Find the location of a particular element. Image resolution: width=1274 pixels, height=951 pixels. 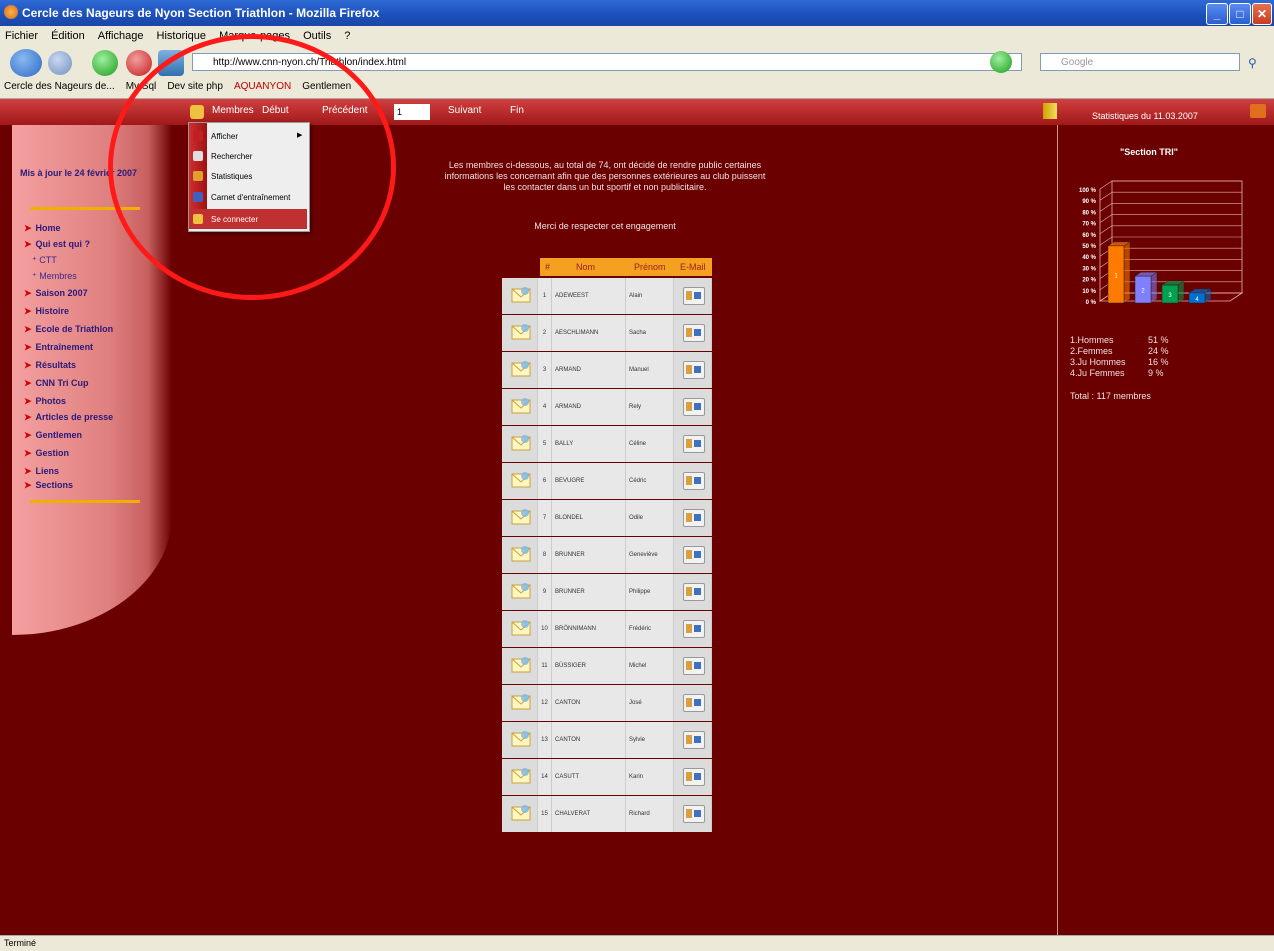

sidebar-item-home: ➤ Home is located at coordinates (42, 228).